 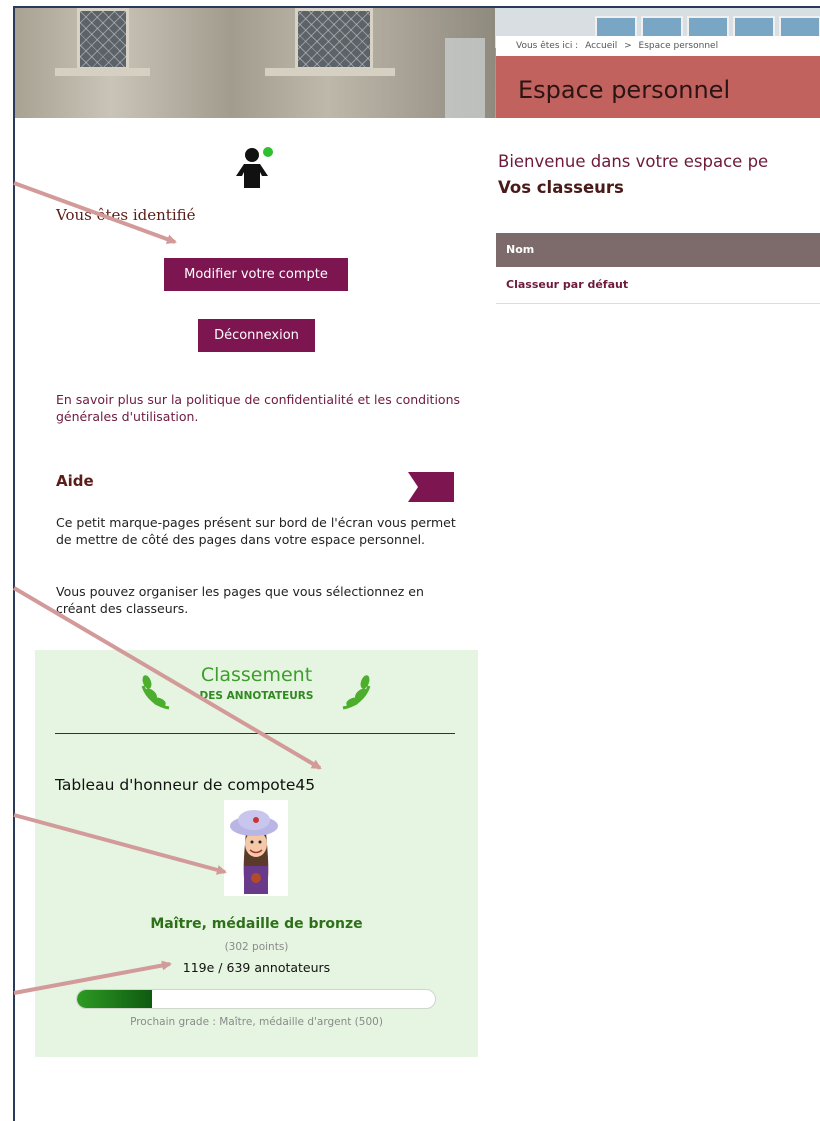 I want to click on breadcrumb-prefix: Vous êtes ici :, so click(x=547, y=46).